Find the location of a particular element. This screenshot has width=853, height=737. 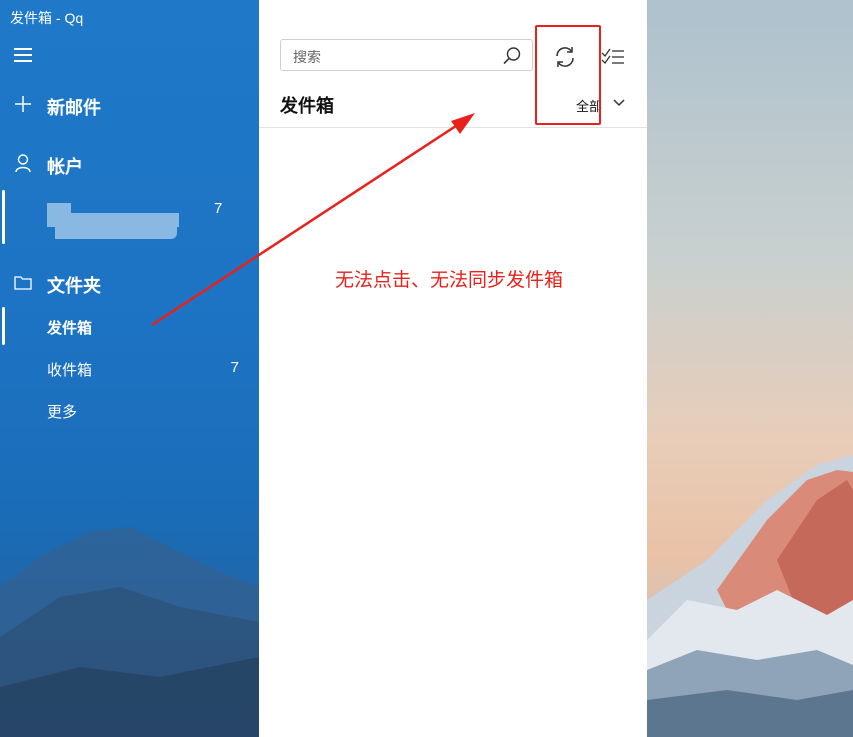

accounts-label: 帐户 is located at coordinates (65, 167).